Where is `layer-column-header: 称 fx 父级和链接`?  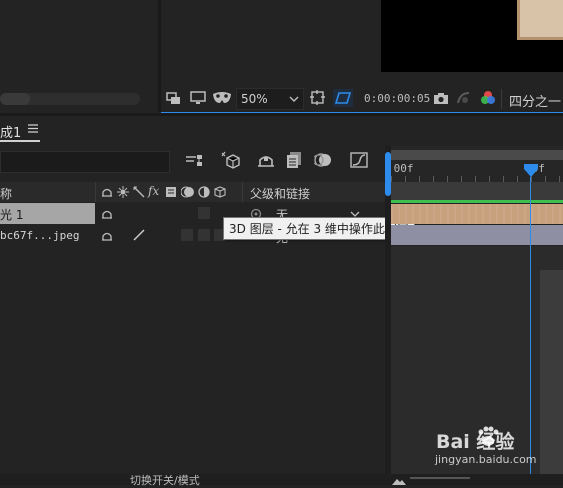 layer-column-header: 称 fx 父级和链接 is located at coordinates (192, 192).